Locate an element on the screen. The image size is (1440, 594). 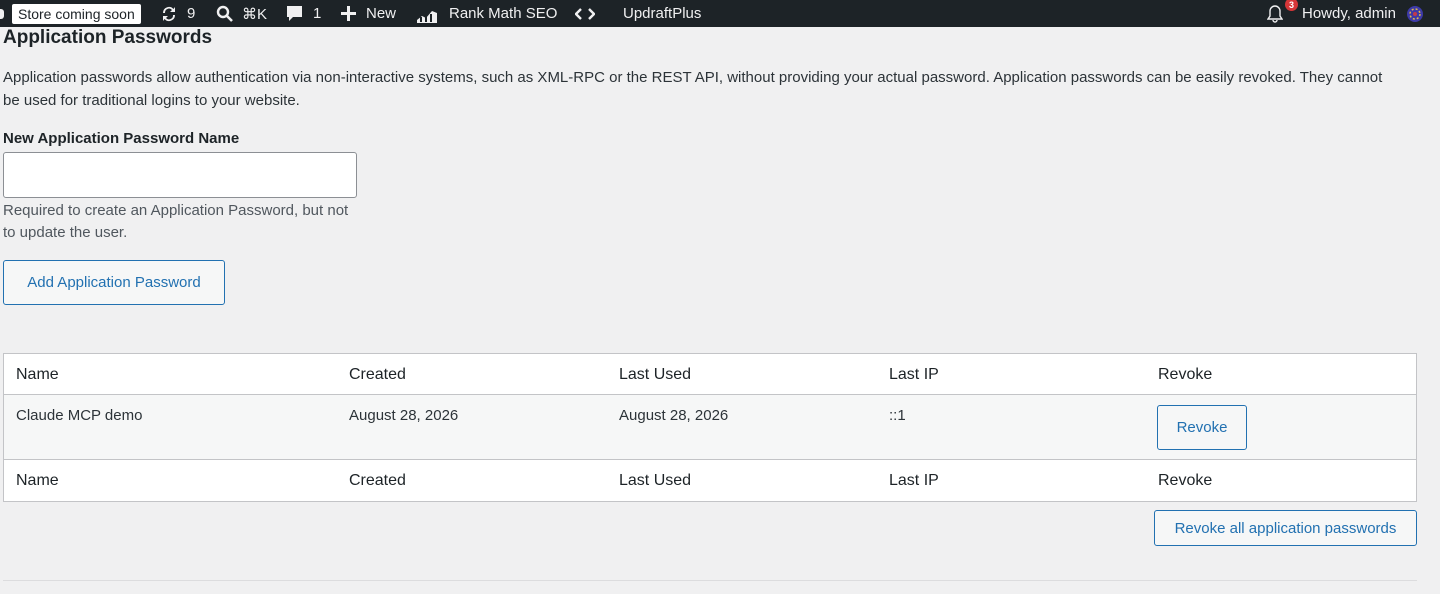
column-footer-last-ip: Last IP is located at coordinates (914, 480).